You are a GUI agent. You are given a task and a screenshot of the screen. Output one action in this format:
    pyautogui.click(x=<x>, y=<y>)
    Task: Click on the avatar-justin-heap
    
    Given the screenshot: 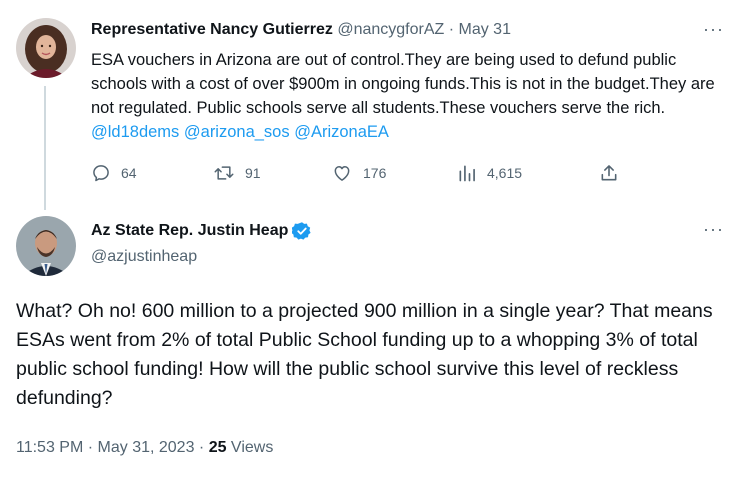 What is the action you would take?
    pyautogui.click(x=46, y=246)
    